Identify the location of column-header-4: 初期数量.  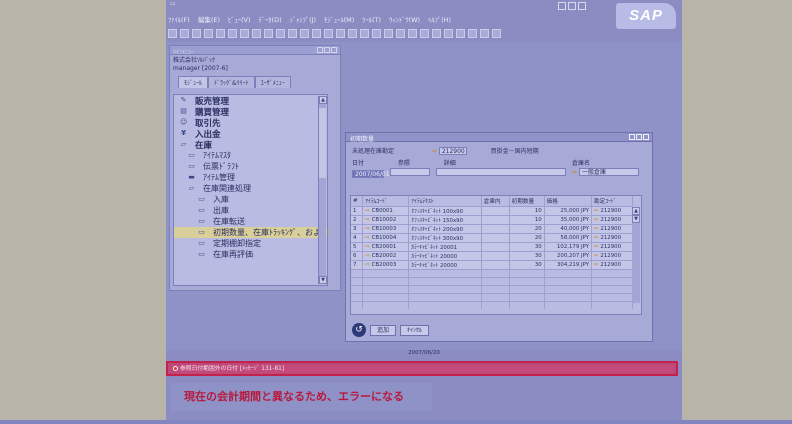
(527, 201).